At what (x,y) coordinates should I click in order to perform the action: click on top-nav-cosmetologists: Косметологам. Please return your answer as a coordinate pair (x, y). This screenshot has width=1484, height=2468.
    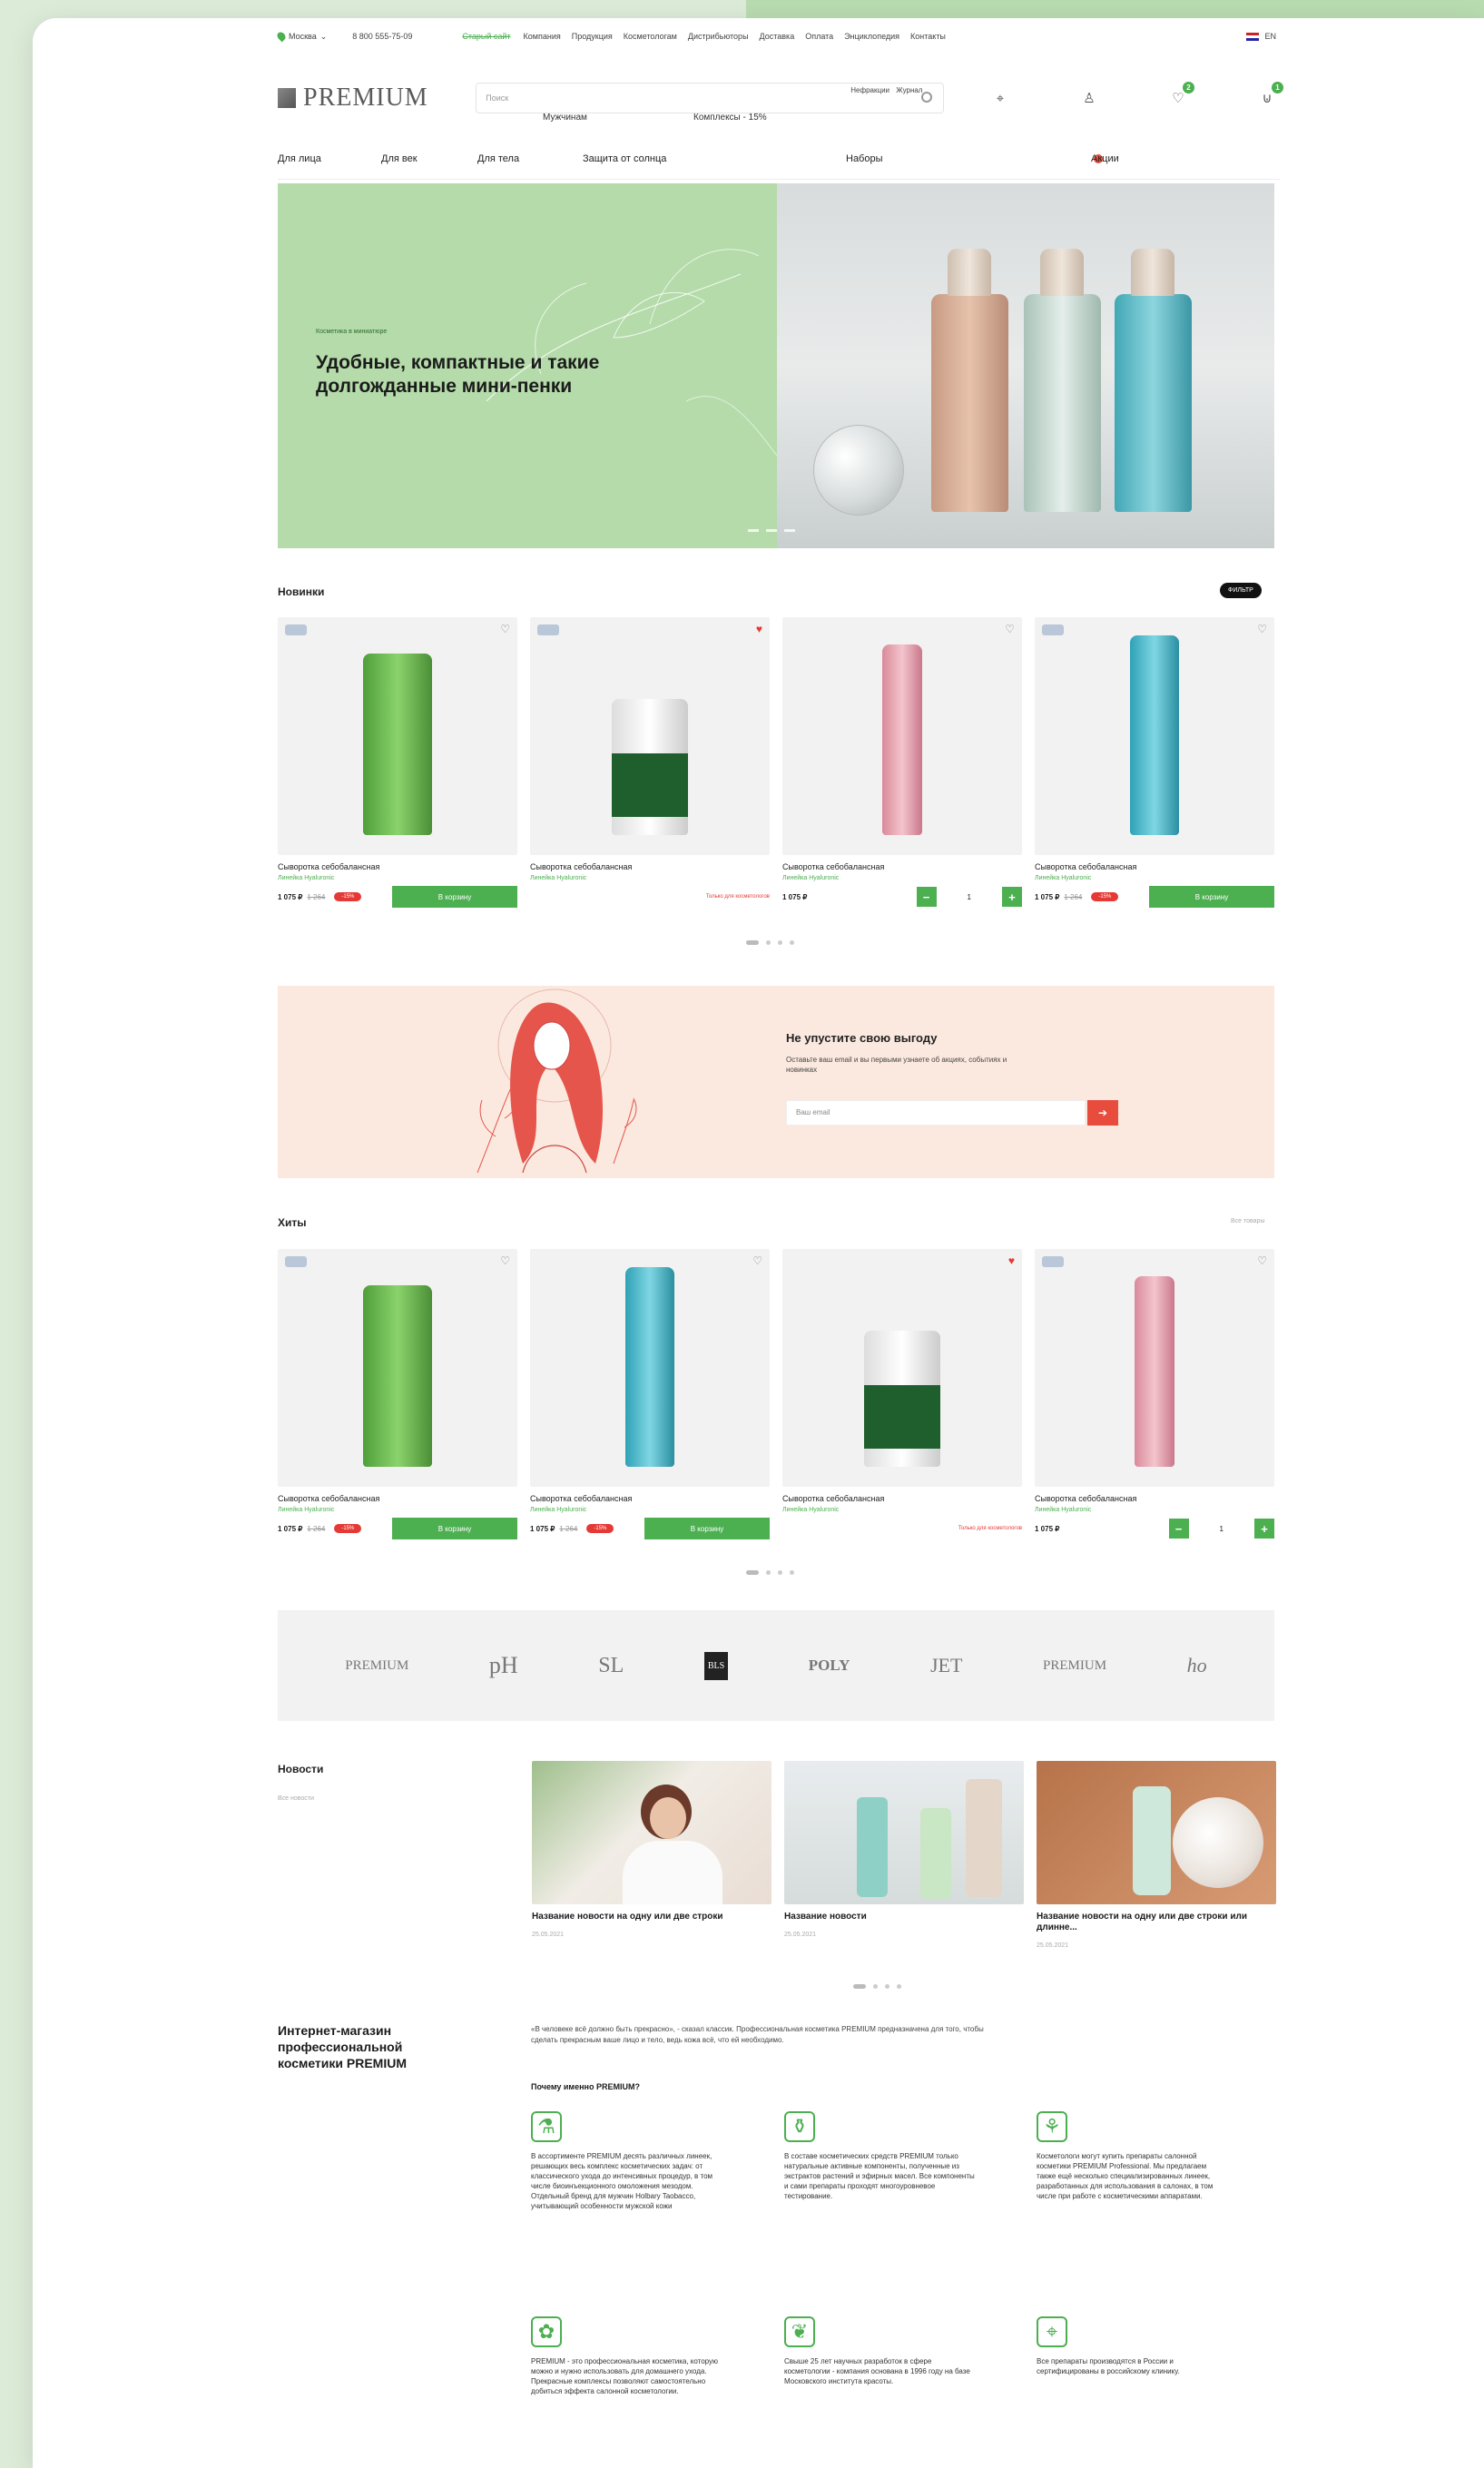
    Looking at the image, I should click on (650, 36).